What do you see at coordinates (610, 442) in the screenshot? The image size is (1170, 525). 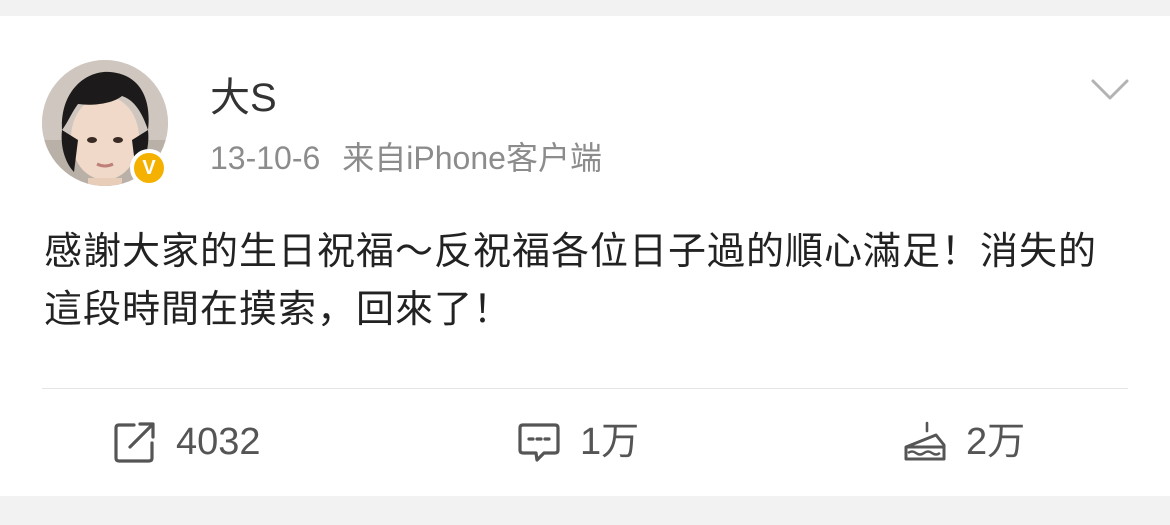 I see `comment-count: 1万` at bounding box center [610, 442].